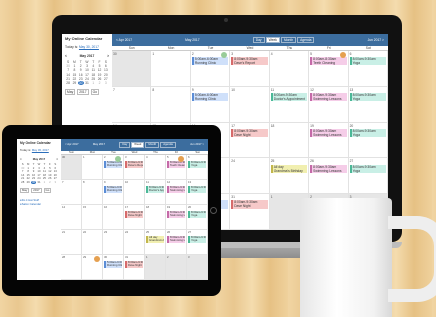 The image size is (436, 317). What do you see at coordinates (106, 83) in the screenshot?
I see `mini-day: 3` at bounding box center [106, 83].